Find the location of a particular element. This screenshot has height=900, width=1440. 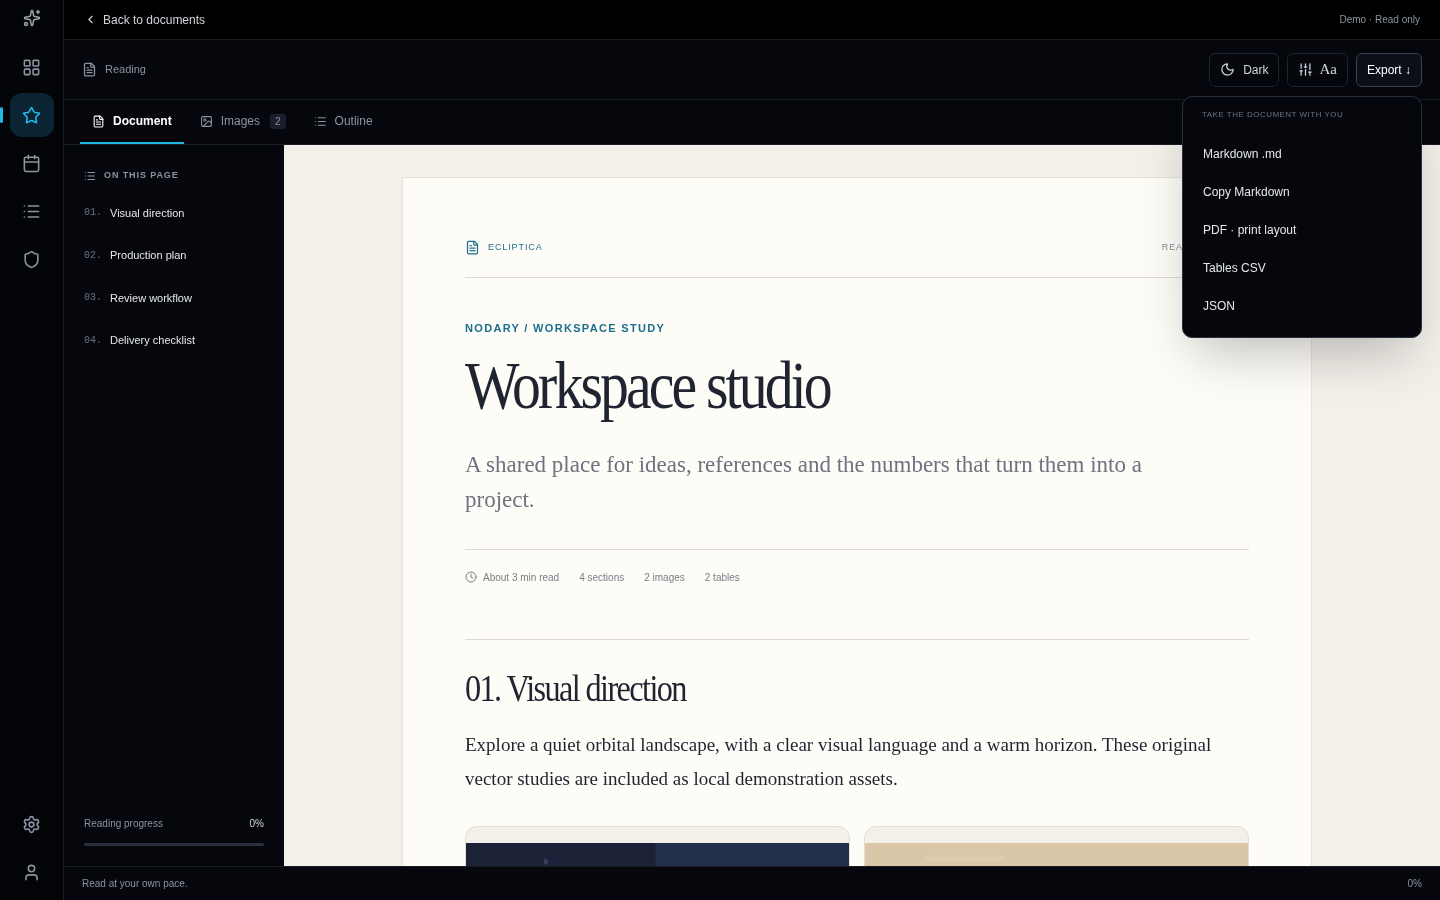

shield-icon is located at coordinates (31, 259).